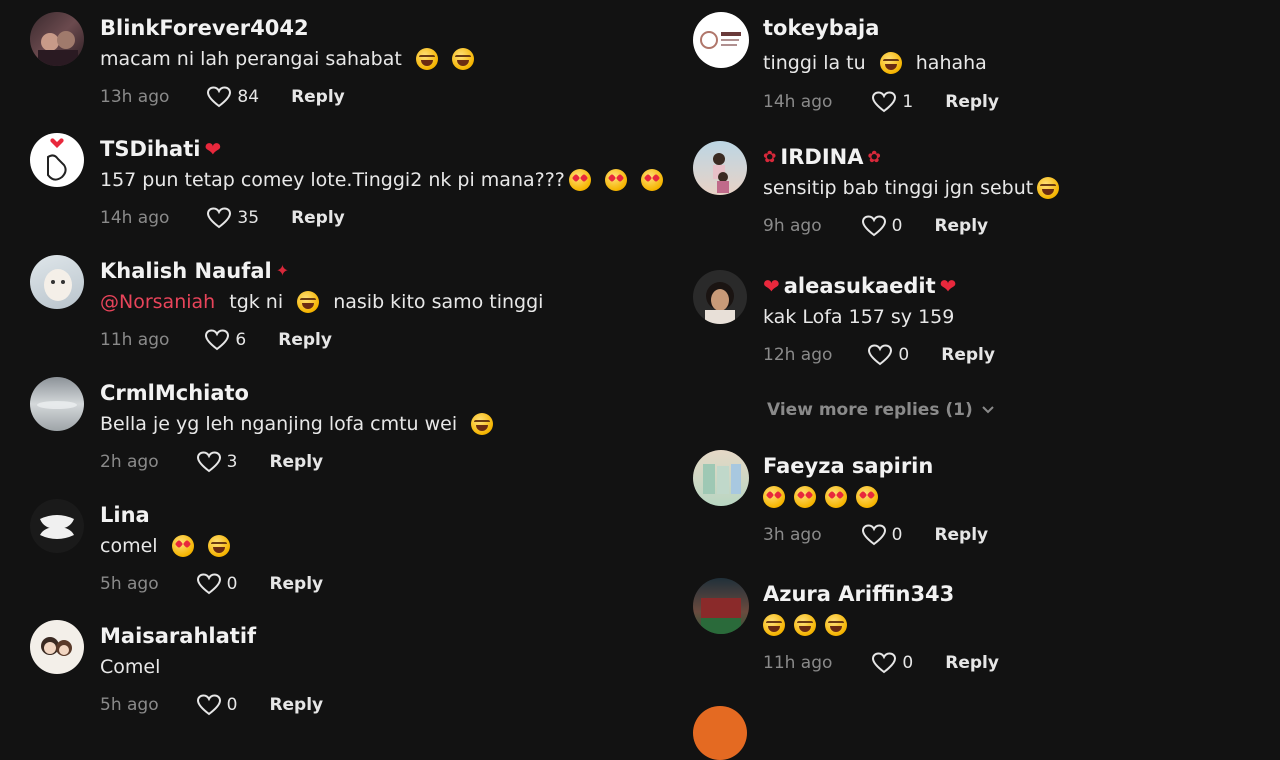 The width and height of the screenshot is (1280, 760). What do you see at coordinates (129, 462) in the screenshot?
I see `timestamp: 2h ago` at bounding box center [129, 462].